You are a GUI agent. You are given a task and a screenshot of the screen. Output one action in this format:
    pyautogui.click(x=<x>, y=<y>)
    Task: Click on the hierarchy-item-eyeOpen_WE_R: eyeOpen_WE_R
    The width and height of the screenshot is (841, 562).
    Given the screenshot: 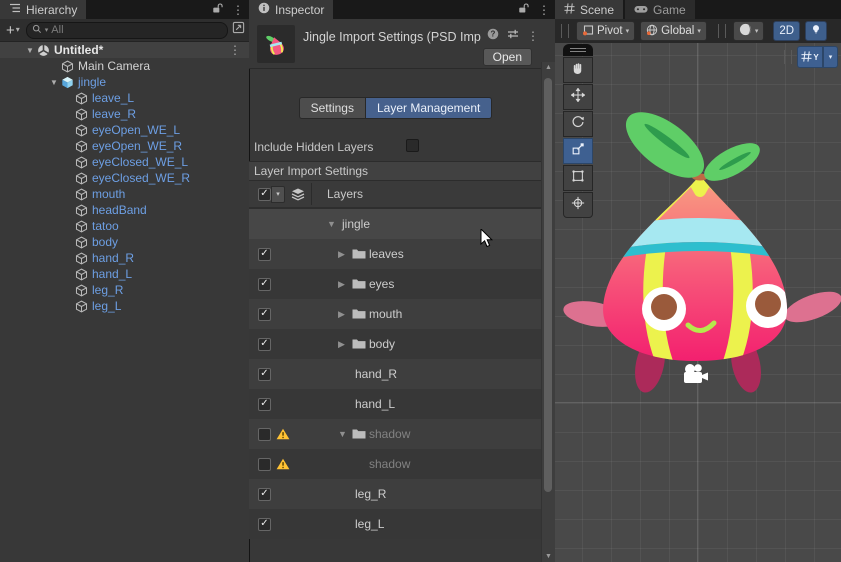 What is the action you would take?
    pyautogui.click(x=124, y=146)
    